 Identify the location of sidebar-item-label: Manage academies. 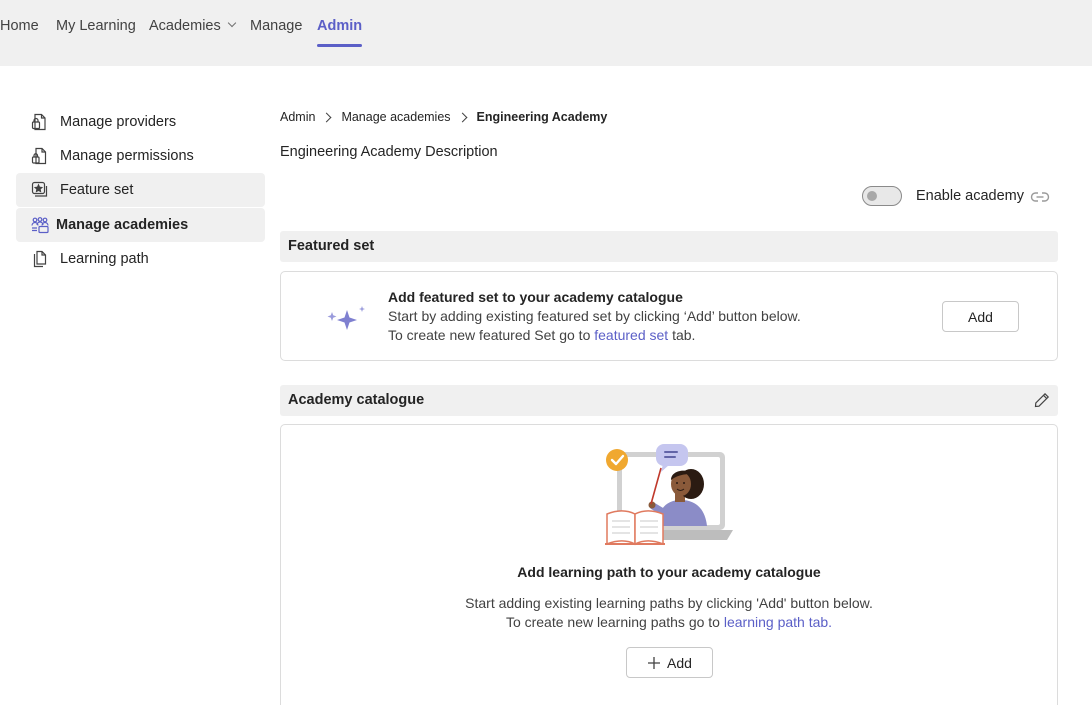
(122, 225).